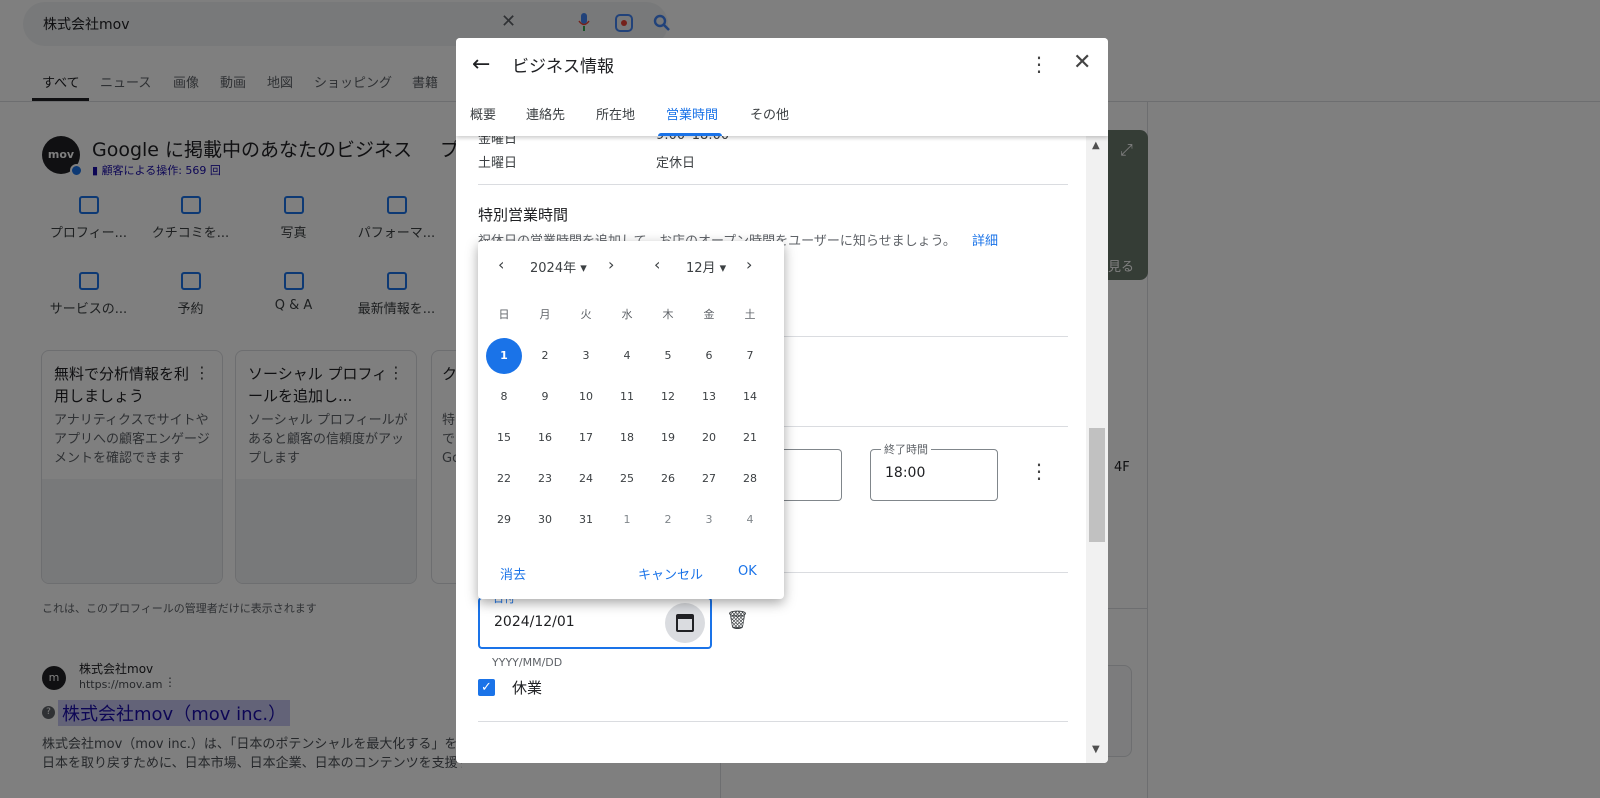  Describe the element at coordinates (676, 163) in the screenshot. I see `weekday-hours: 定休日` at that location.